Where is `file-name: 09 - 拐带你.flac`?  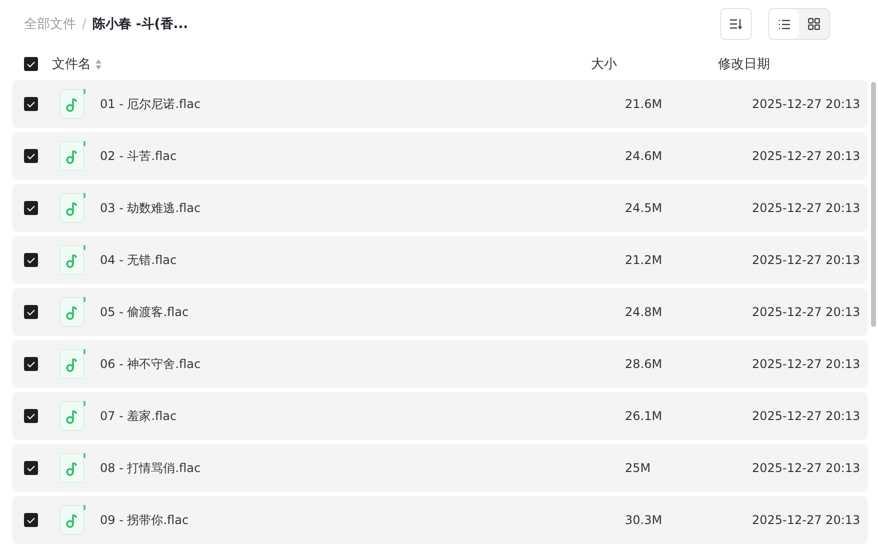
file-name: 09 - 拐带你.flac is located at coordinates (362, 520).